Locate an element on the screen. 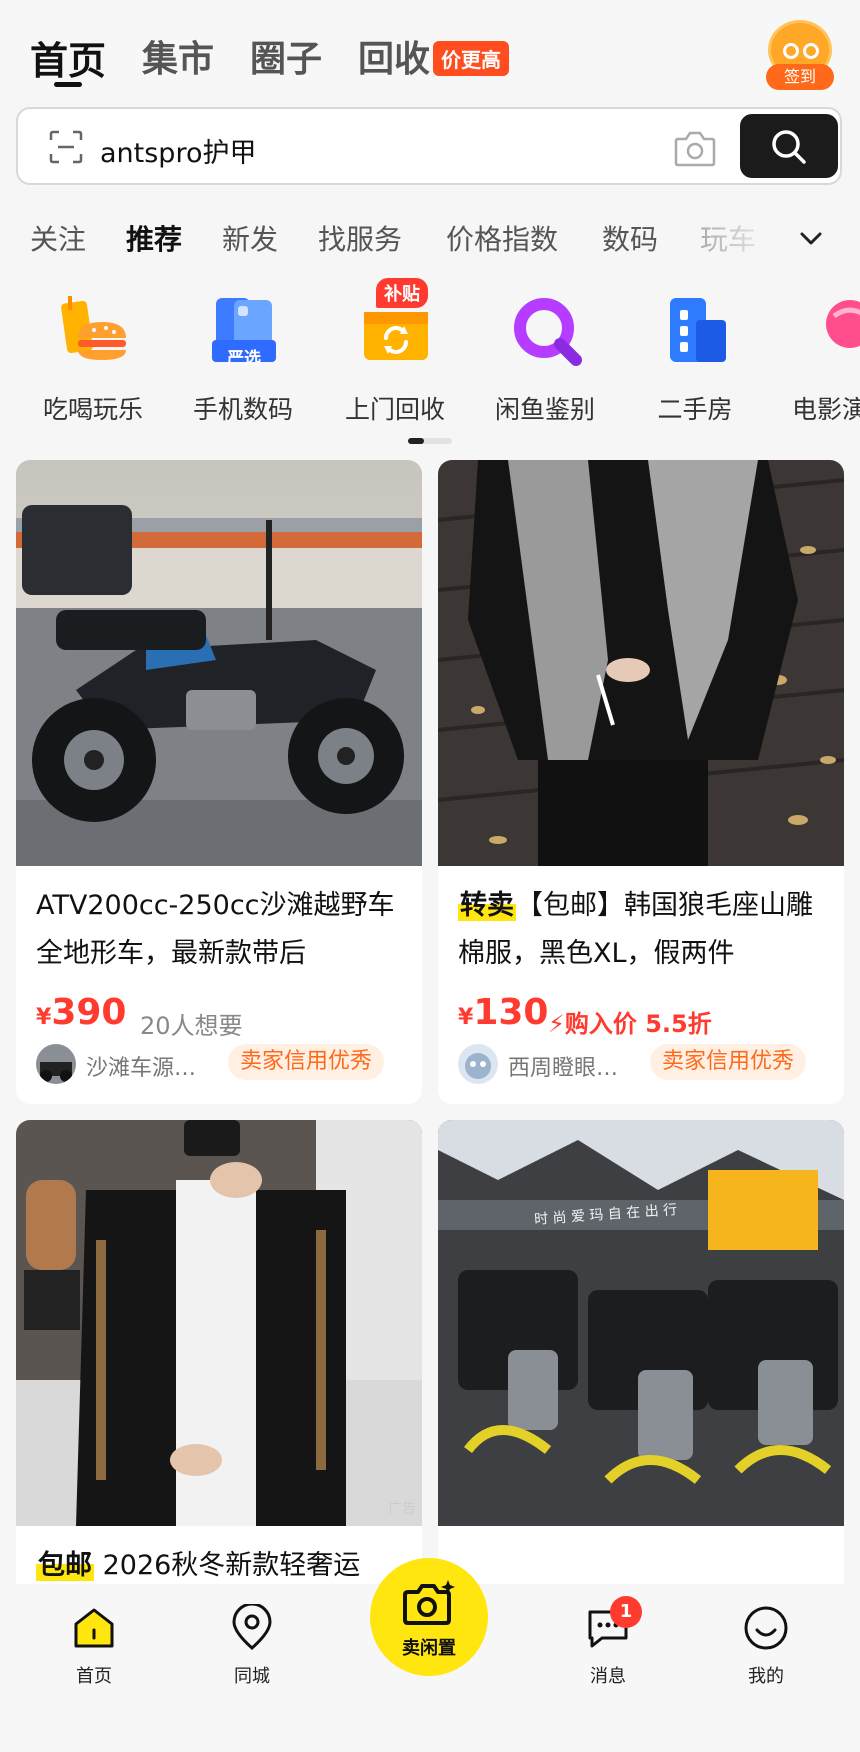  service-housing-label: 二手房 is located at coordinates (695, 409).